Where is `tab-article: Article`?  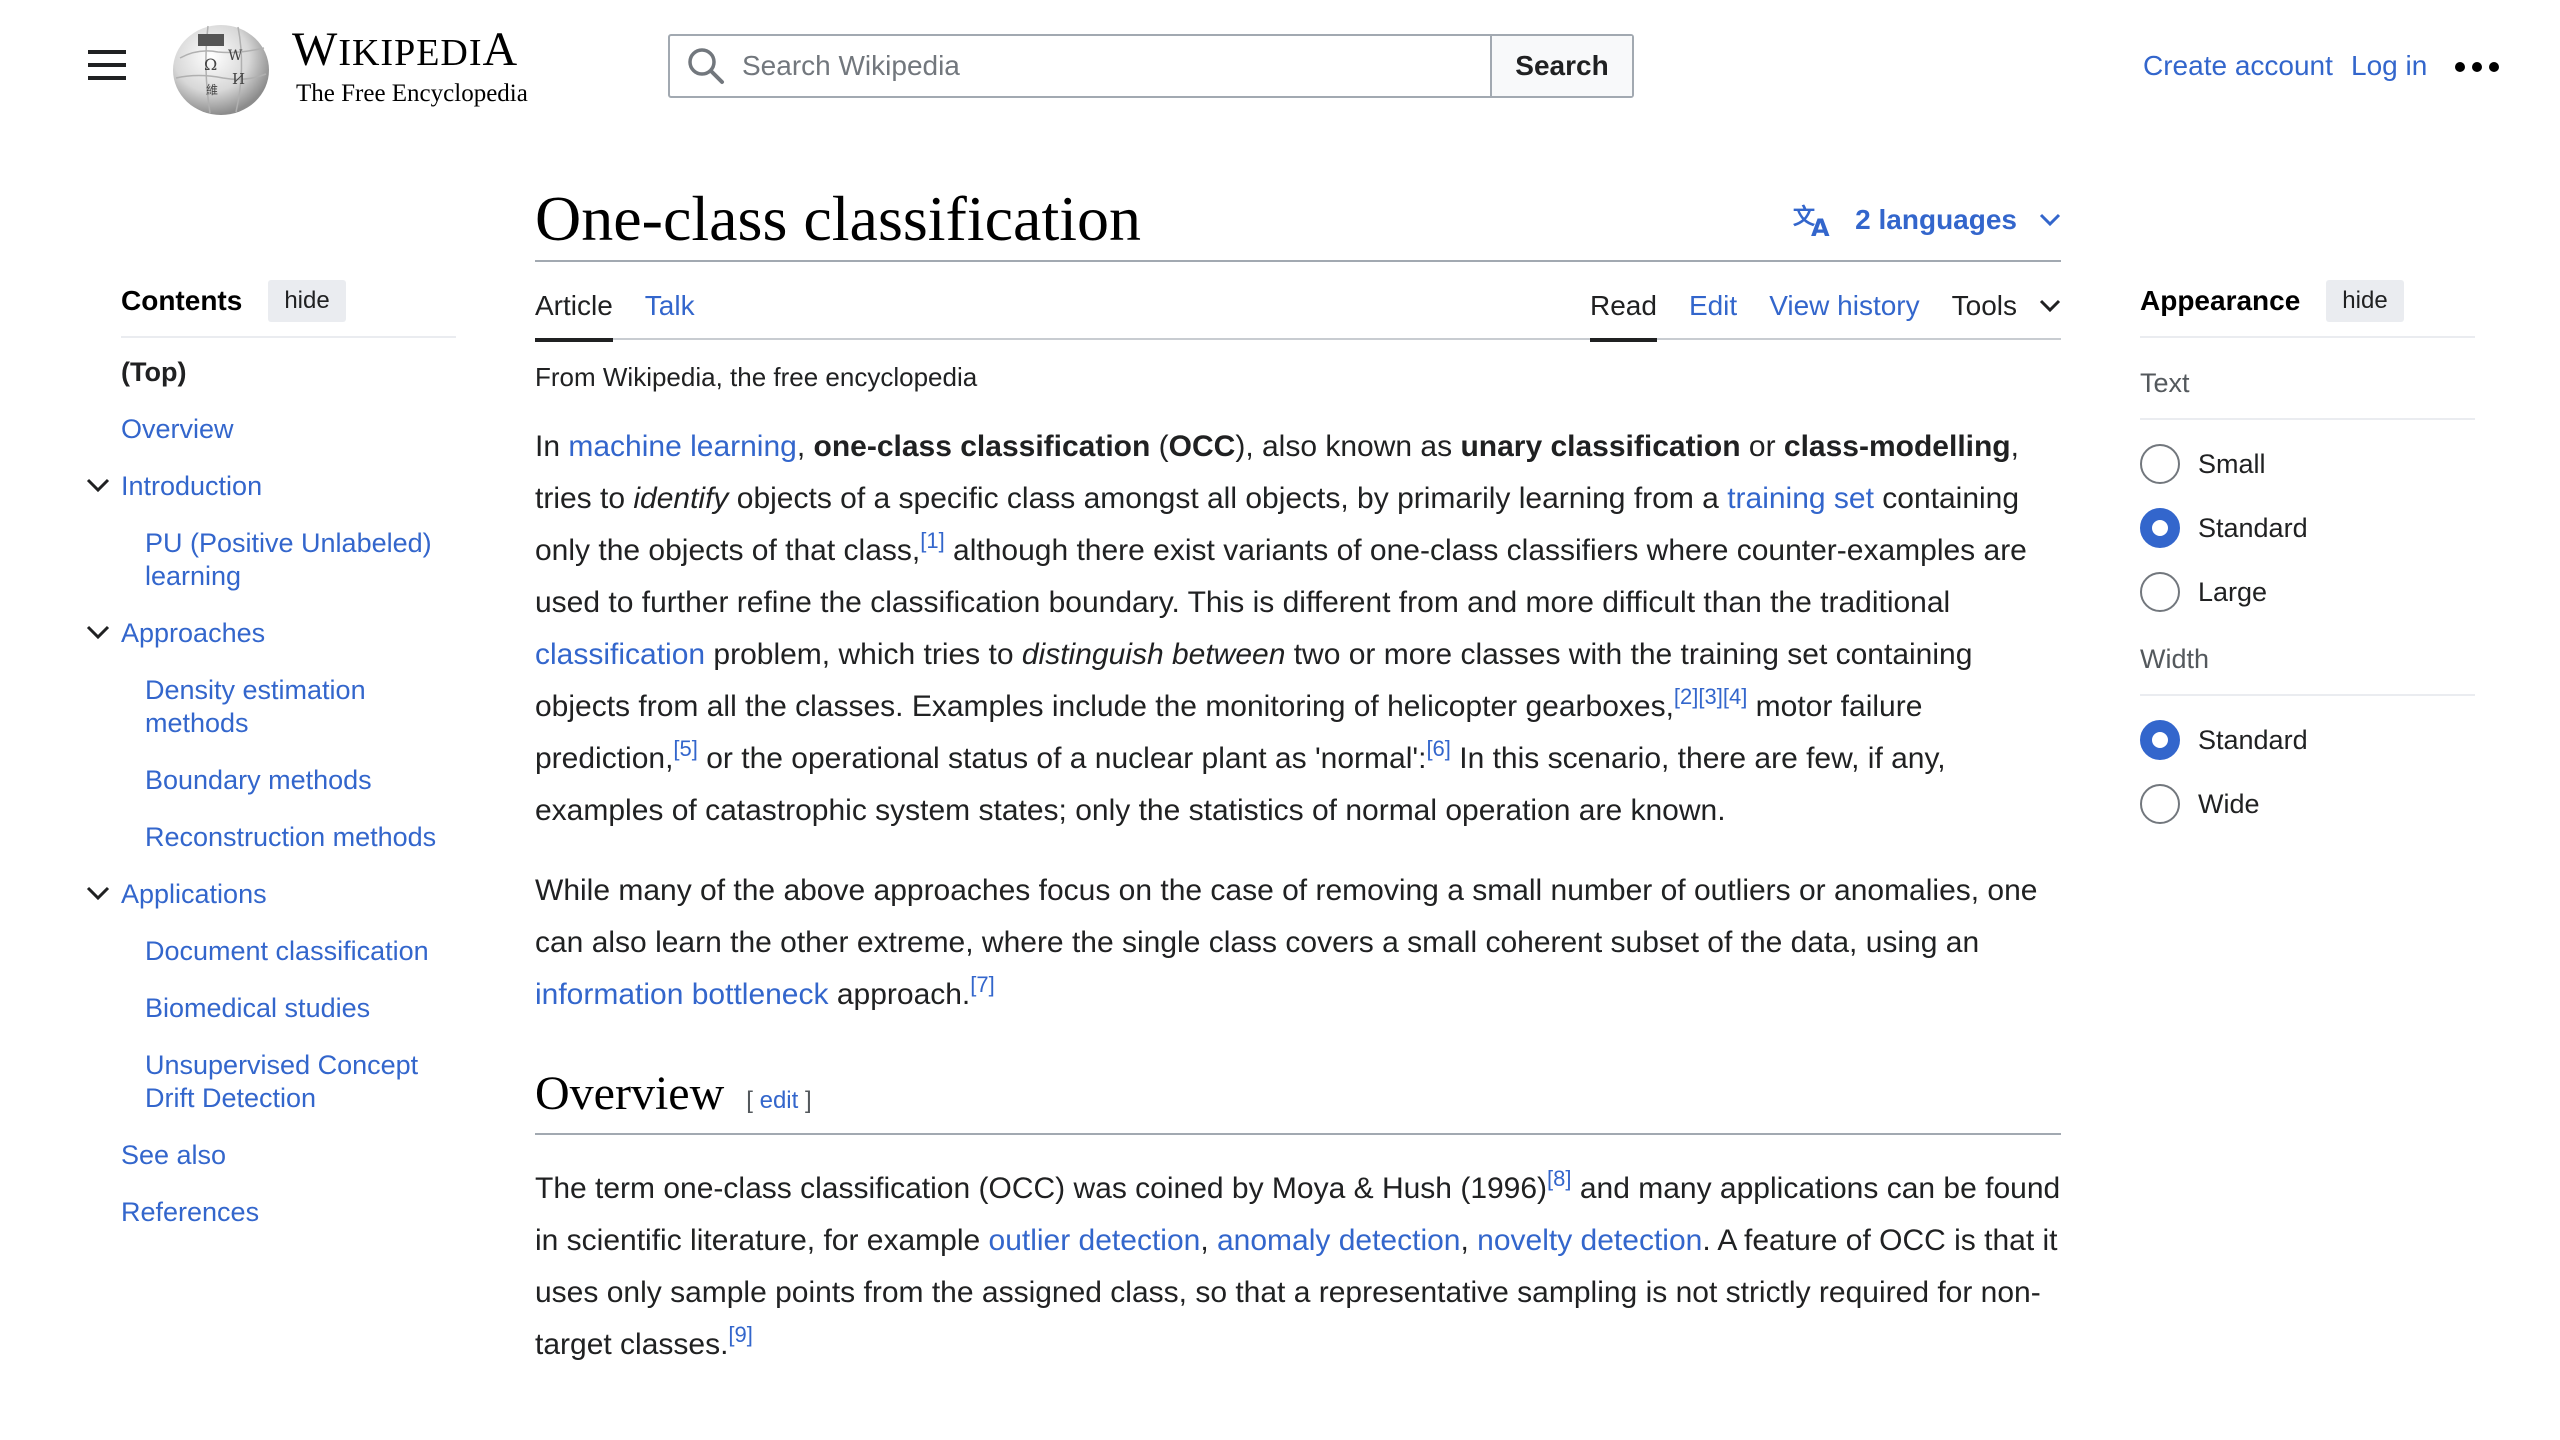 tab-article: Article is located at coordinates (574, 302).